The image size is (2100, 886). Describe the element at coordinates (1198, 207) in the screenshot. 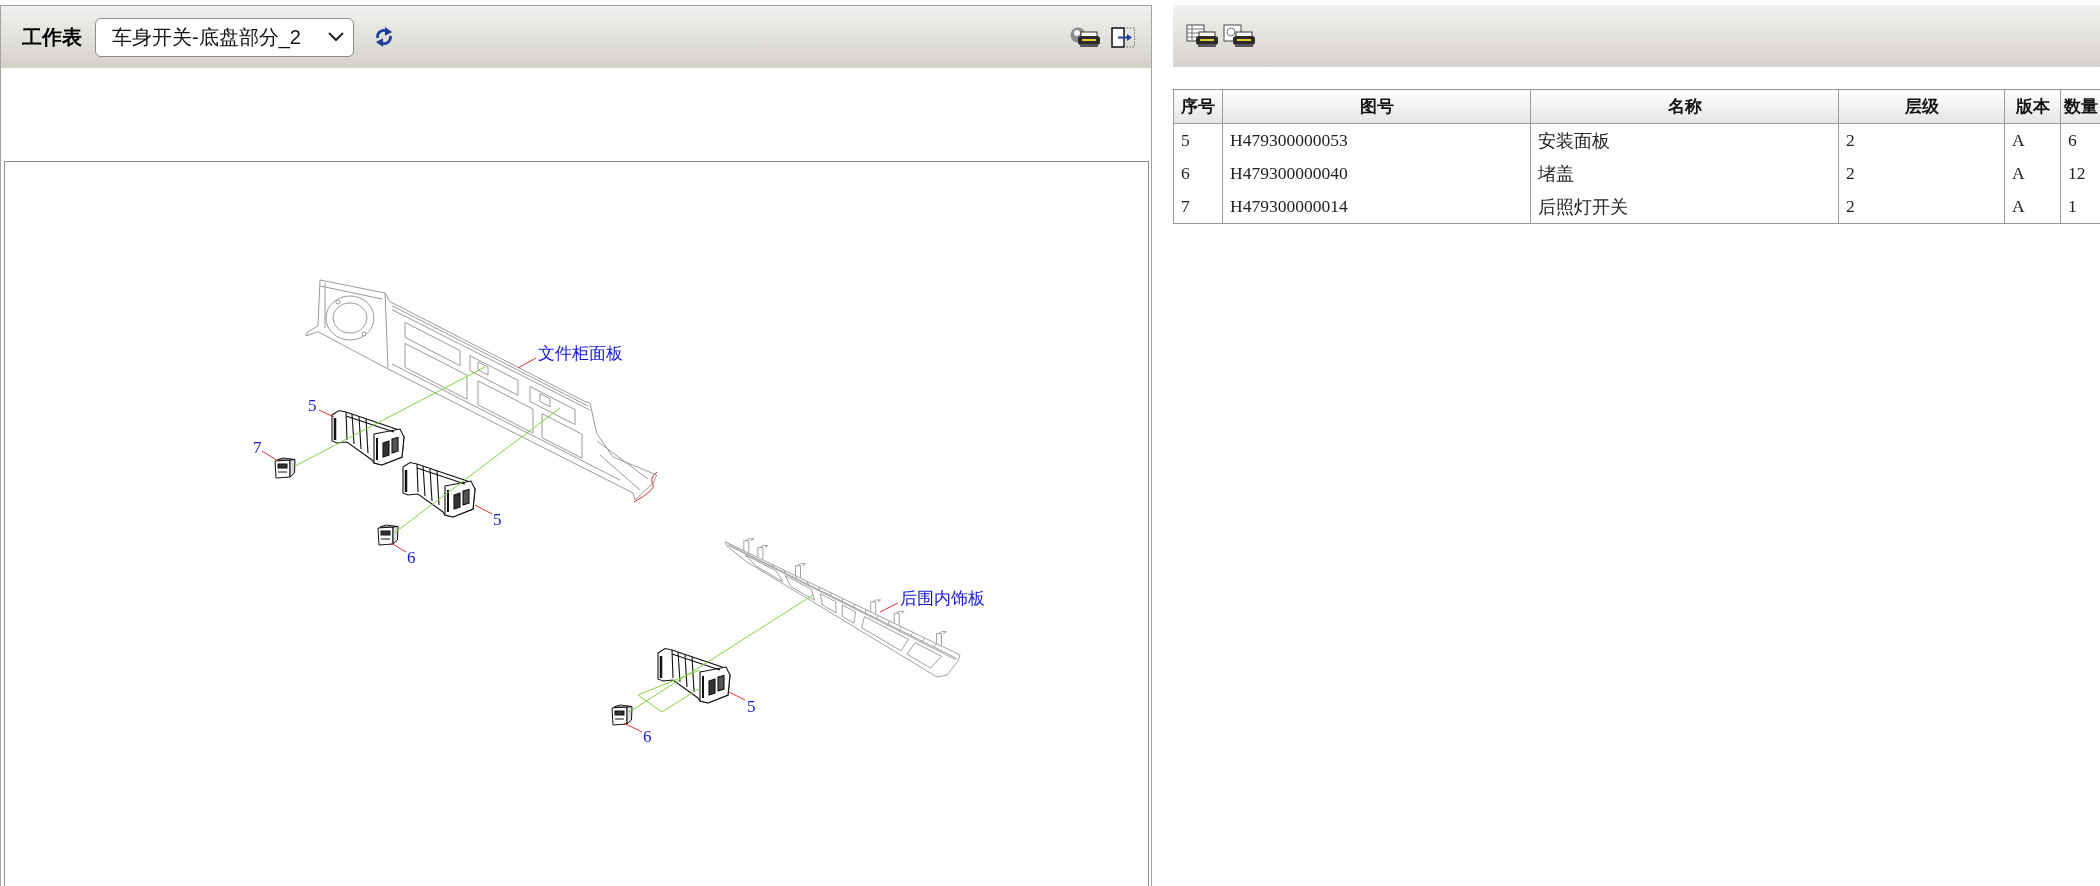

I see `table-cell: 7` at that location.